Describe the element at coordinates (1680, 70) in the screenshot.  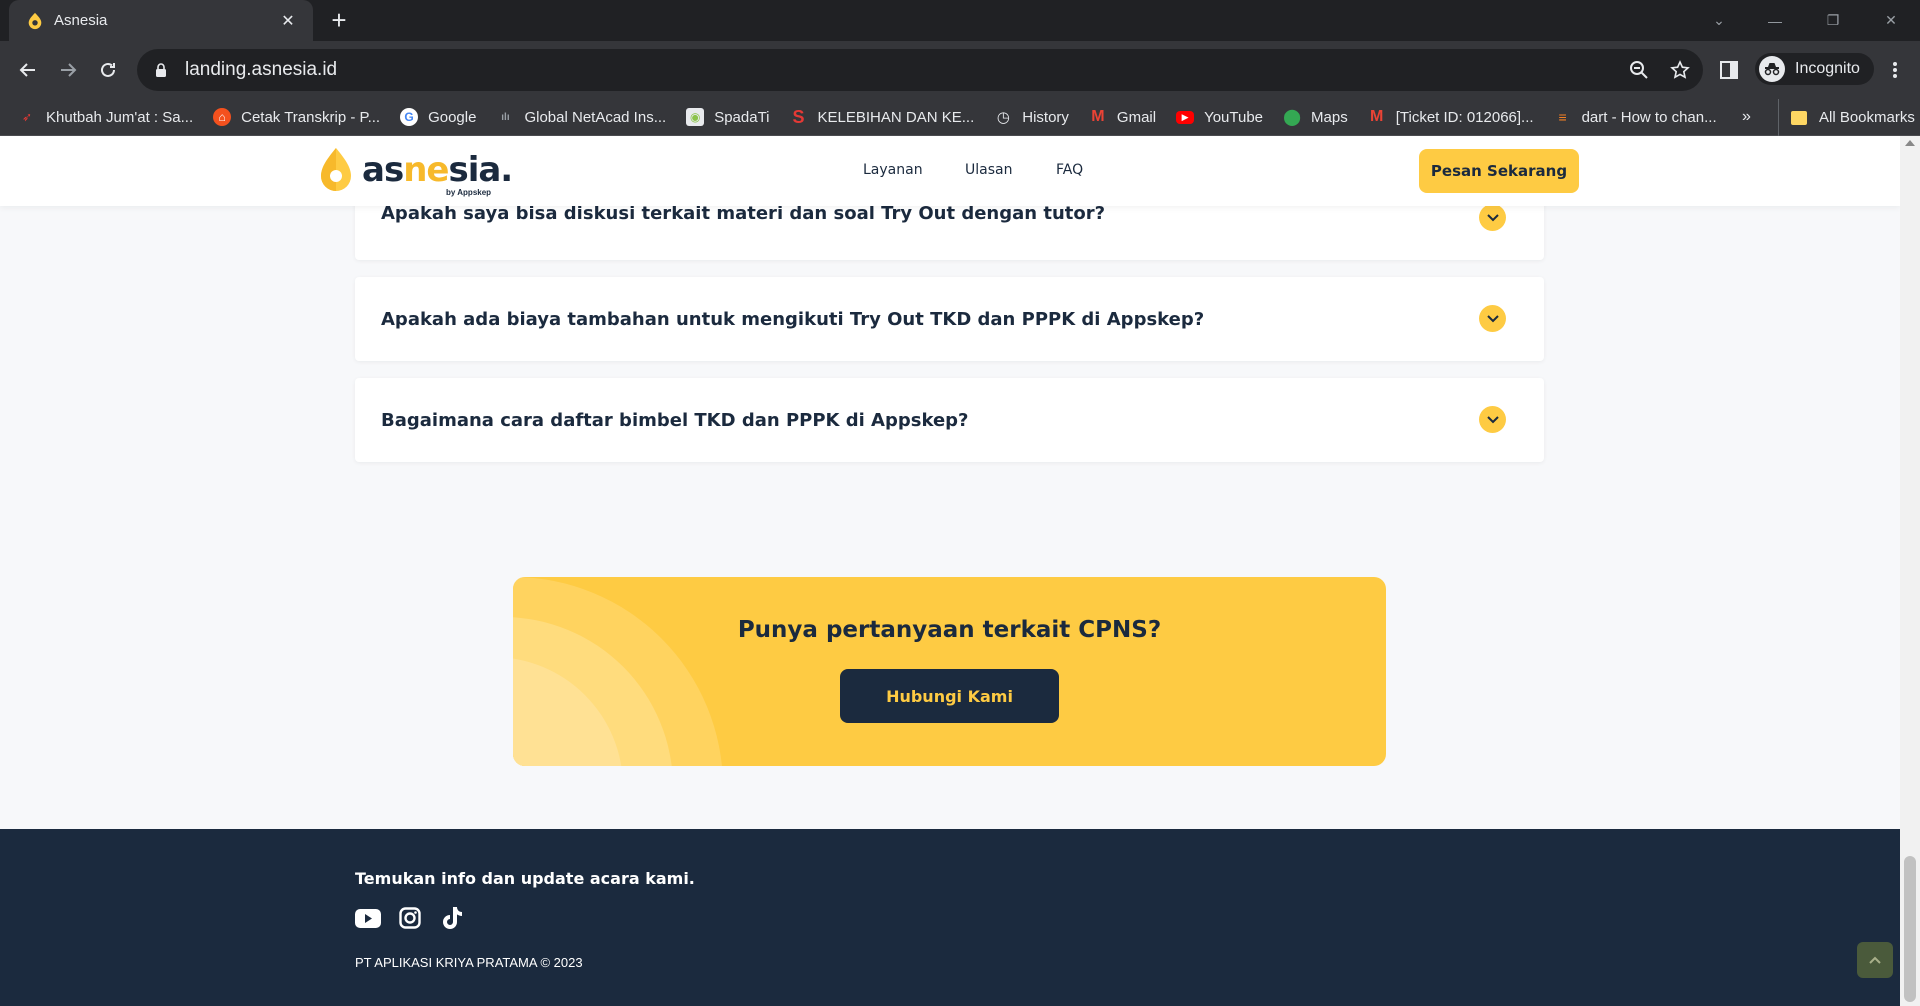
I see `bookmark-star-icon` at that location.